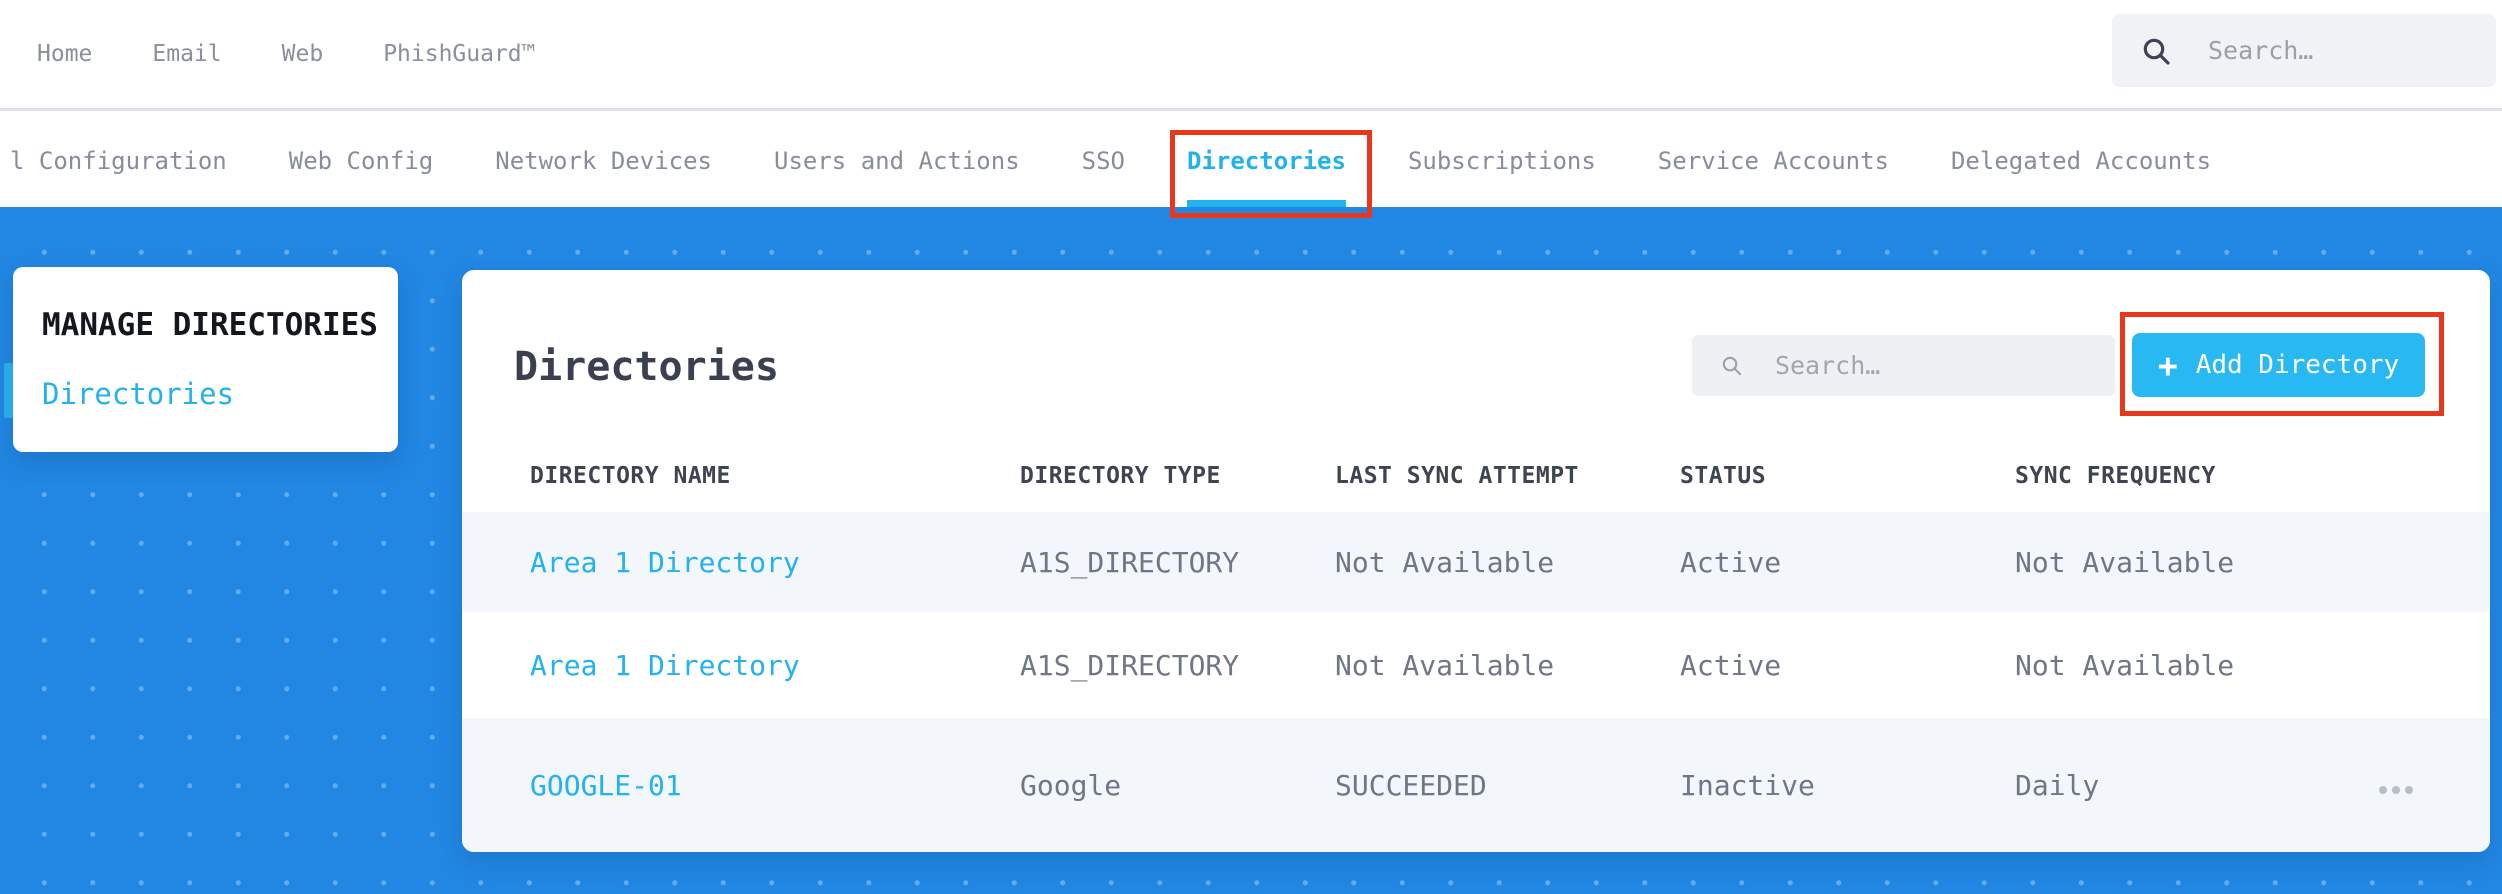  What do you see at coordinates (459, 54) in the screenshot?
I see `nav-item-phishguard: PhishGuard™` at bounding box center [459, 54].